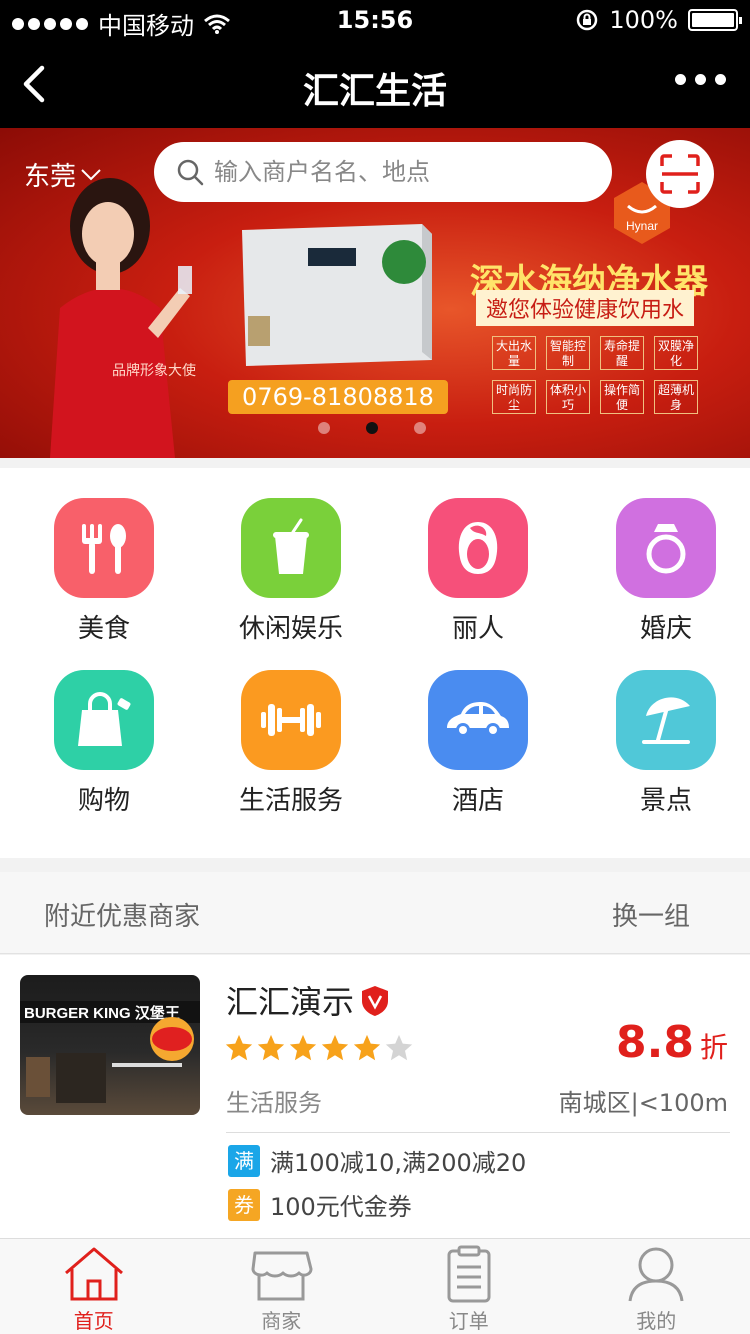 The image size is (750, 1334). I want to click on promo-tag: 满, so click(244, 1160).